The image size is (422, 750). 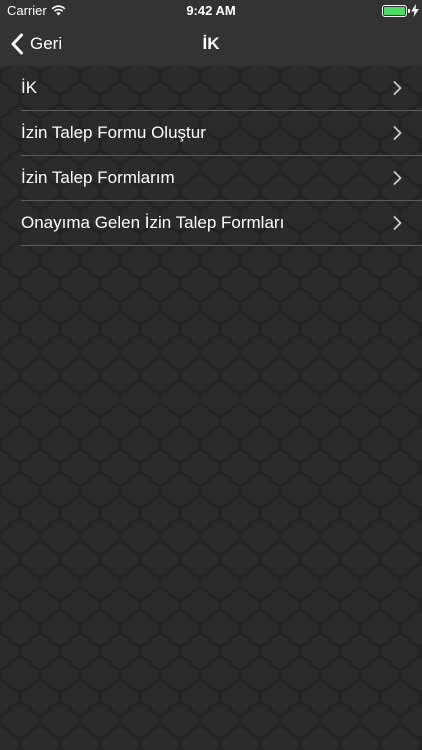 I want to click on status-bar: Carrier 9:42 AM, so click(x=211, y=11).